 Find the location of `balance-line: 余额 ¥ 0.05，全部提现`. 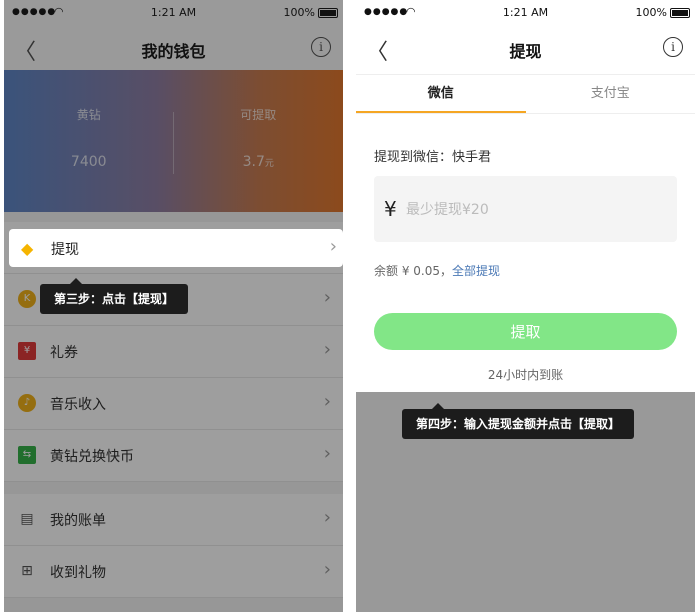

balance-line: 余额 ¥ 0.05，全部提现 is located at coordinates (437, 270).